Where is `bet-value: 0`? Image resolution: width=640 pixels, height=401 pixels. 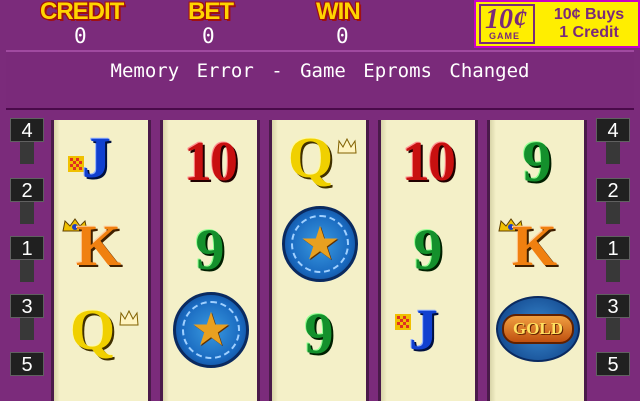 bet-value: 0 is located at coordinates (208, 36).